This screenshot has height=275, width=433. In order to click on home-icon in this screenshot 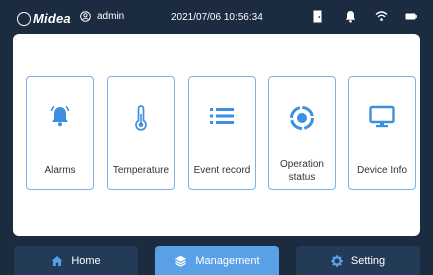, I will do `click(57, 260)`.